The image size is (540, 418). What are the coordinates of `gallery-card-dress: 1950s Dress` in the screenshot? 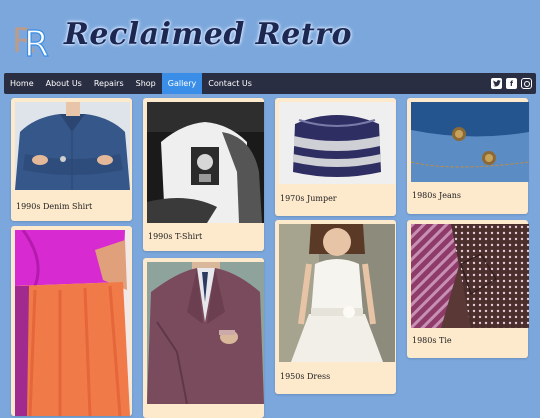 It's located at (335, 307).